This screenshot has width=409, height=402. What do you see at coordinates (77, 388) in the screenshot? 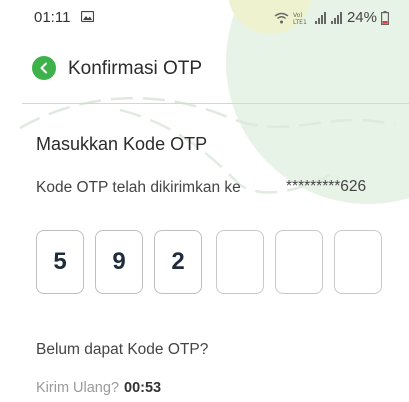
I see `resend-link: Kirim Ulang?` at bounding box center [77, 388].